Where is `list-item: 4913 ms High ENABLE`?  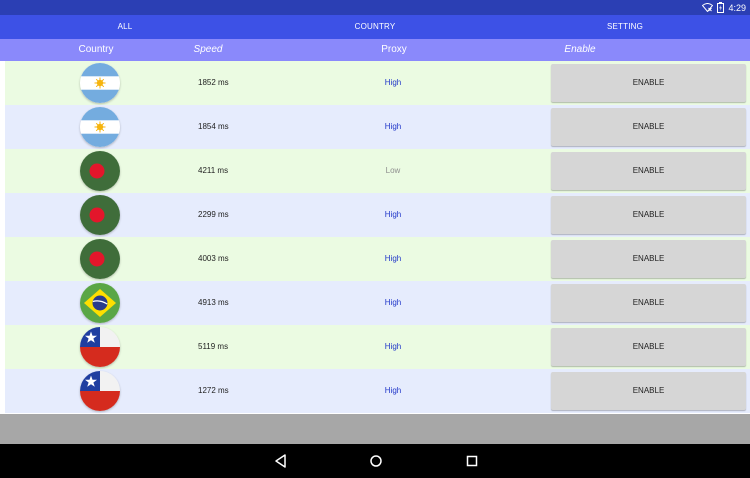 list-item: 4913 ms High ENABLE is located at coordinates (377, 303).